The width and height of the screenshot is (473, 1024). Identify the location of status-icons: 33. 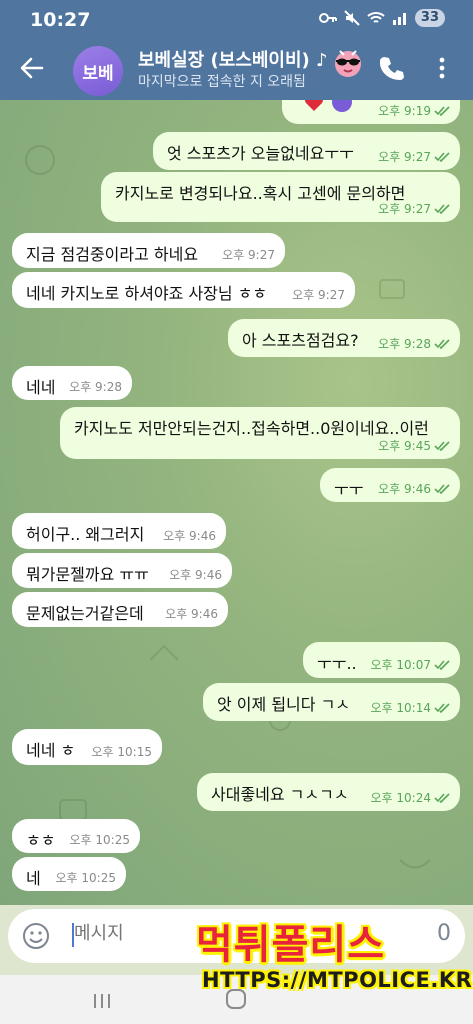
(381, 18).